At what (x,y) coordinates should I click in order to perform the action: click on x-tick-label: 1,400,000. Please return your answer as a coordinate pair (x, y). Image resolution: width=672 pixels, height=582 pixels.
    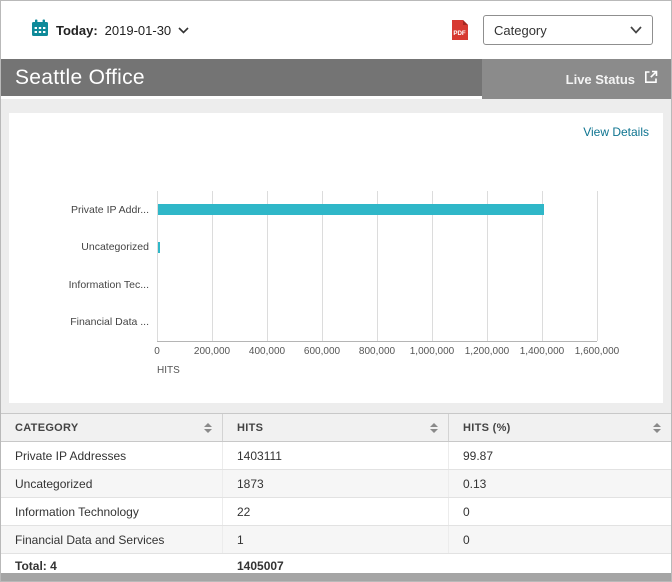
    Looking at the image, I should click on (542, 351).